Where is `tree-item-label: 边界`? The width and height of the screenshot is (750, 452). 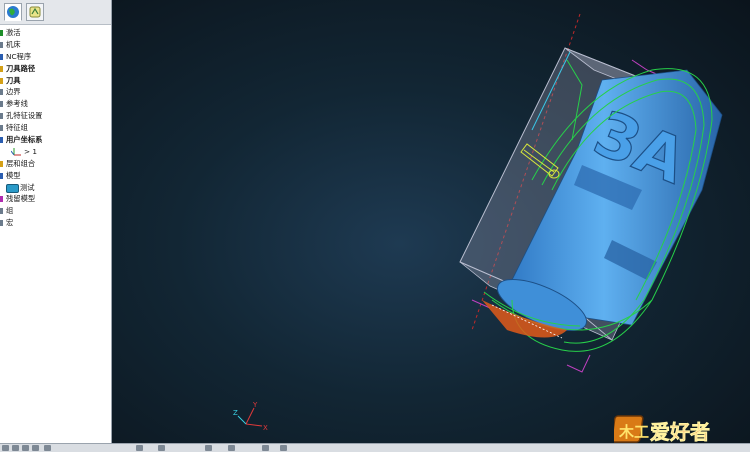 tree-item-label: 边界 is located at coordinates (13, 92).